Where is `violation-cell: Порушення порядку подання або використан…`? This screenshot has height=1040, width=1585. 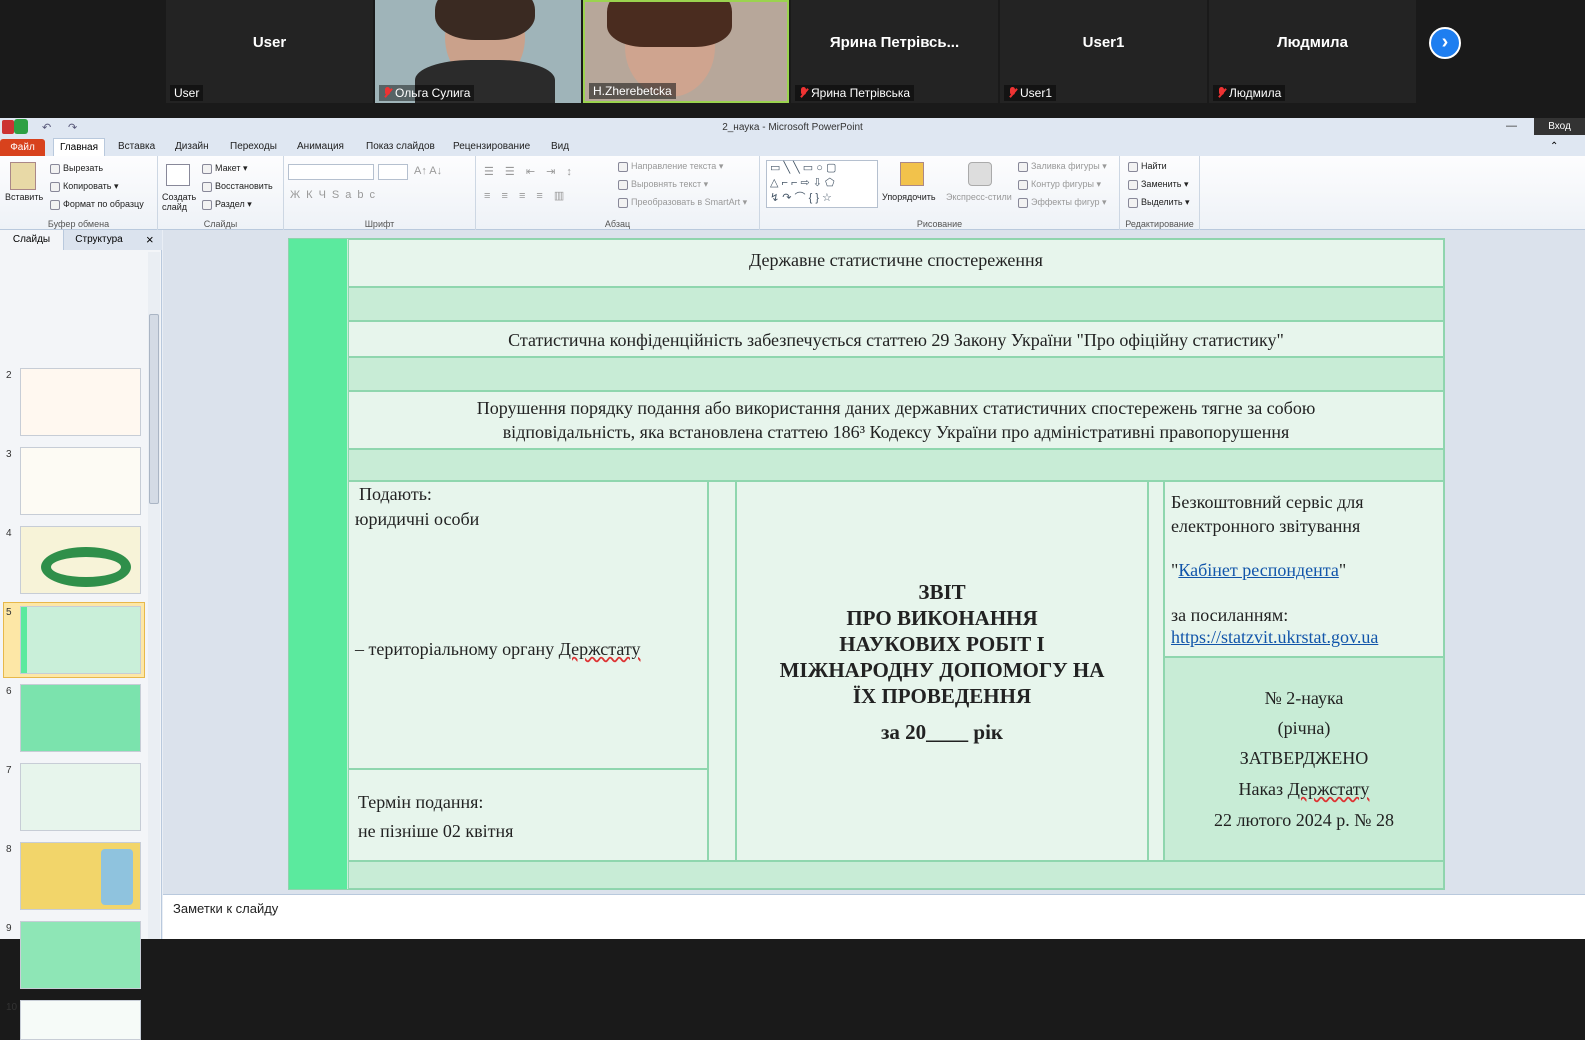 violation-cell: Порушення порядку подання або використан… is located at coordinates (896, 420).